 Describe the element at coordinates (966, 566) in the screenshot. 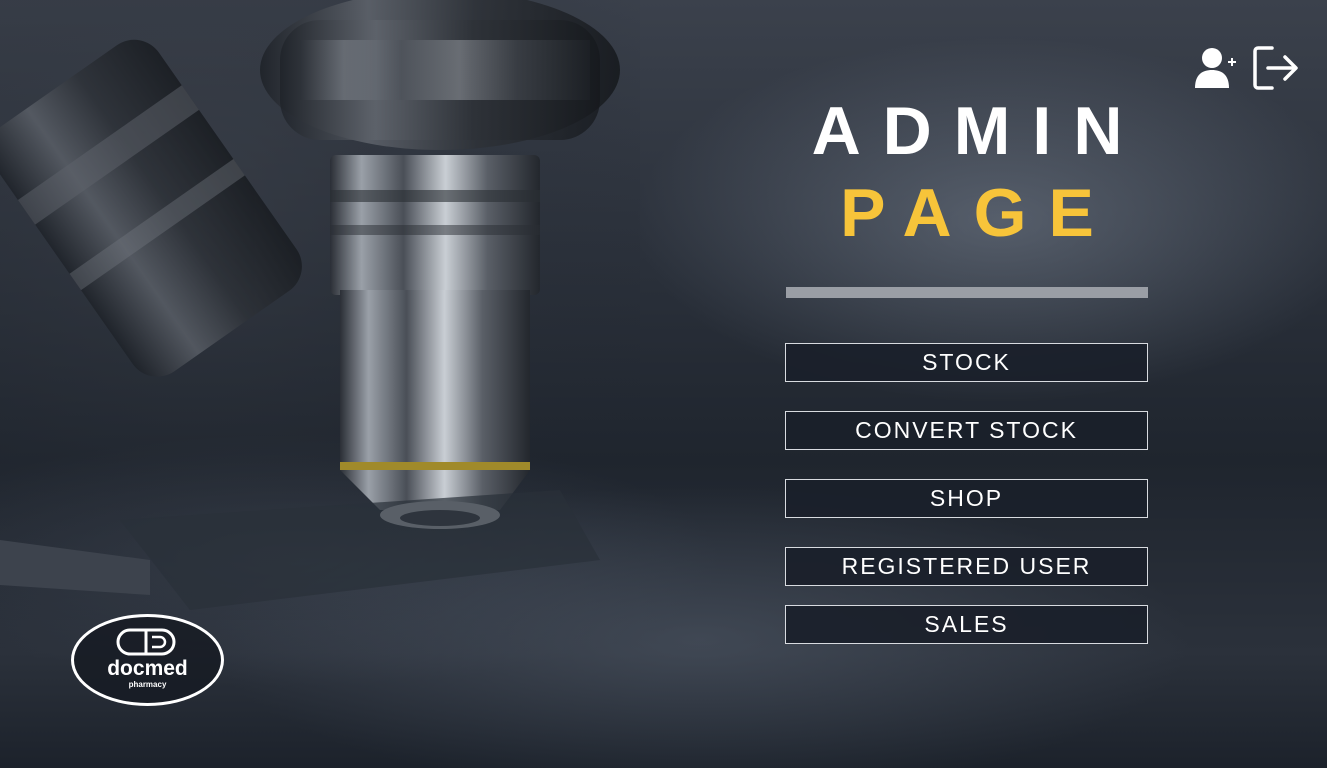

I see `registered-user-button: REGISTERED USER` at that location.